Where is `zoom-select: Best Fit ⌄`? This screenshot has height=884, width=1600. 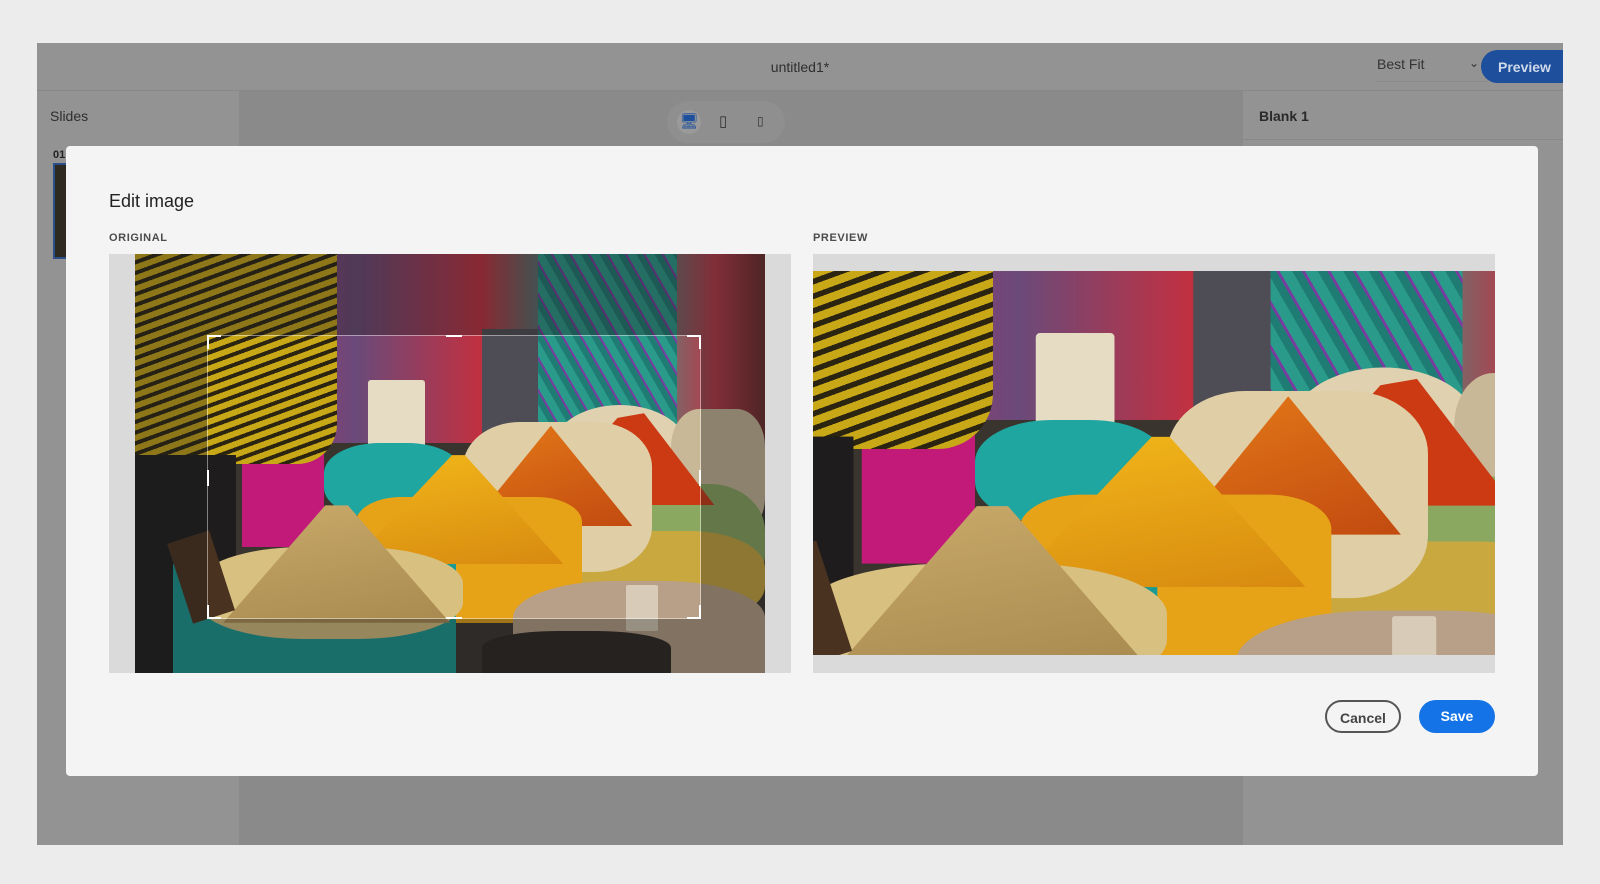 zoom-select: Best Fit ⌄ is located at coordinates (1432, 69).